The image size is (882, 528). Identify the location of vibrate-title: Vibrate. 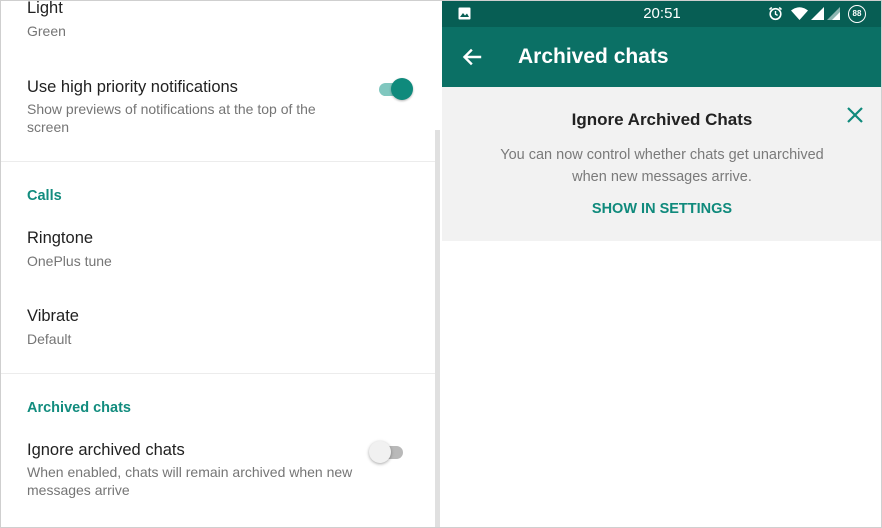
(53, 316).